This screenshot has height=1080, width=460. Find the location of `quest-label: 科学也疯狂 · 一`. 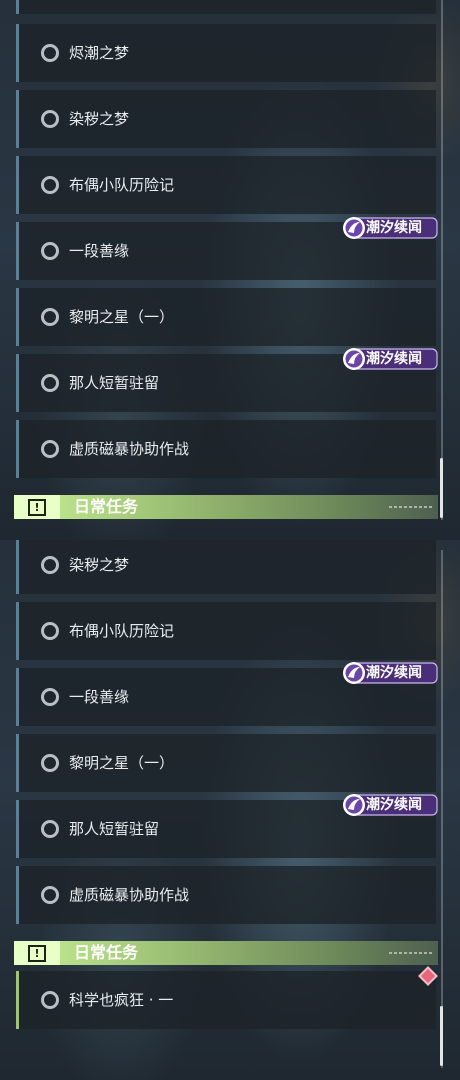

quest-label: 科学也疯狂 · 一 is located at coordinates (121, 1000).